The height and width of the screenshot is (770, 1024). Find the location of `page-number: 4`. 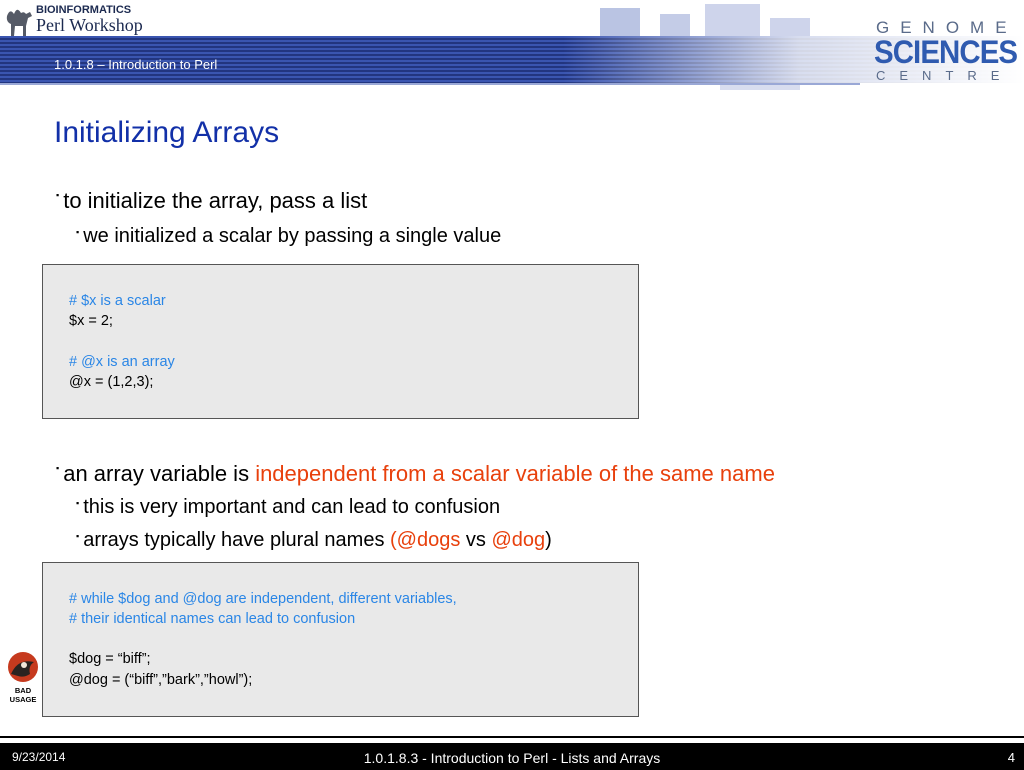

page-number: 4 is located at coordinates (1011, 757).